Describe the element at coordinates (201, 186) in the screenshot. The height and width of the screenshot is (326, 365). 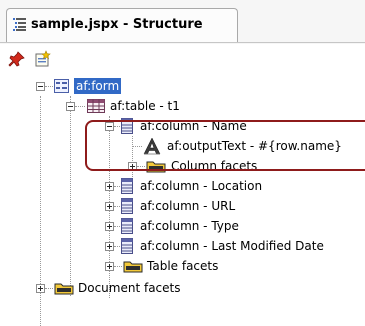
I see `tree-node-label: af:column - Location` at that location.